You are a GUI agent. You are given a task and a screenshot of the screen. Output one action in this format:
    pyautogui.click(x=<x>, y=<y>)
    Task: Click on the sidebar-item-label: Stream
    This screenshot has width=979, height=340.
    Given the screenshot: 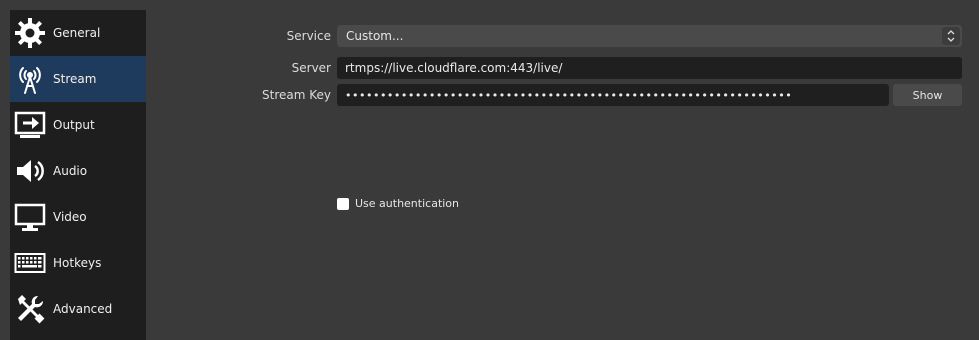 What is the action you would take?
    pyautogui.click(x=75, y=79)
    